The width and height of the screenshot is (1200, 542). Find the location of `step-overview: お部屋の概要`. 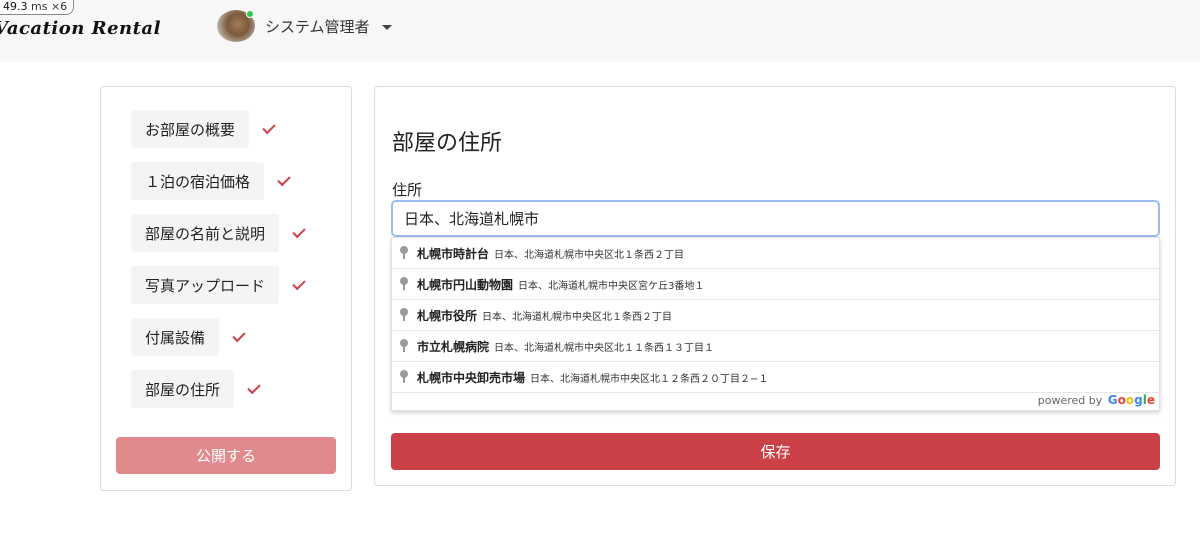

step-overview: お部屋の概要 is located at coordinates (203, 129).